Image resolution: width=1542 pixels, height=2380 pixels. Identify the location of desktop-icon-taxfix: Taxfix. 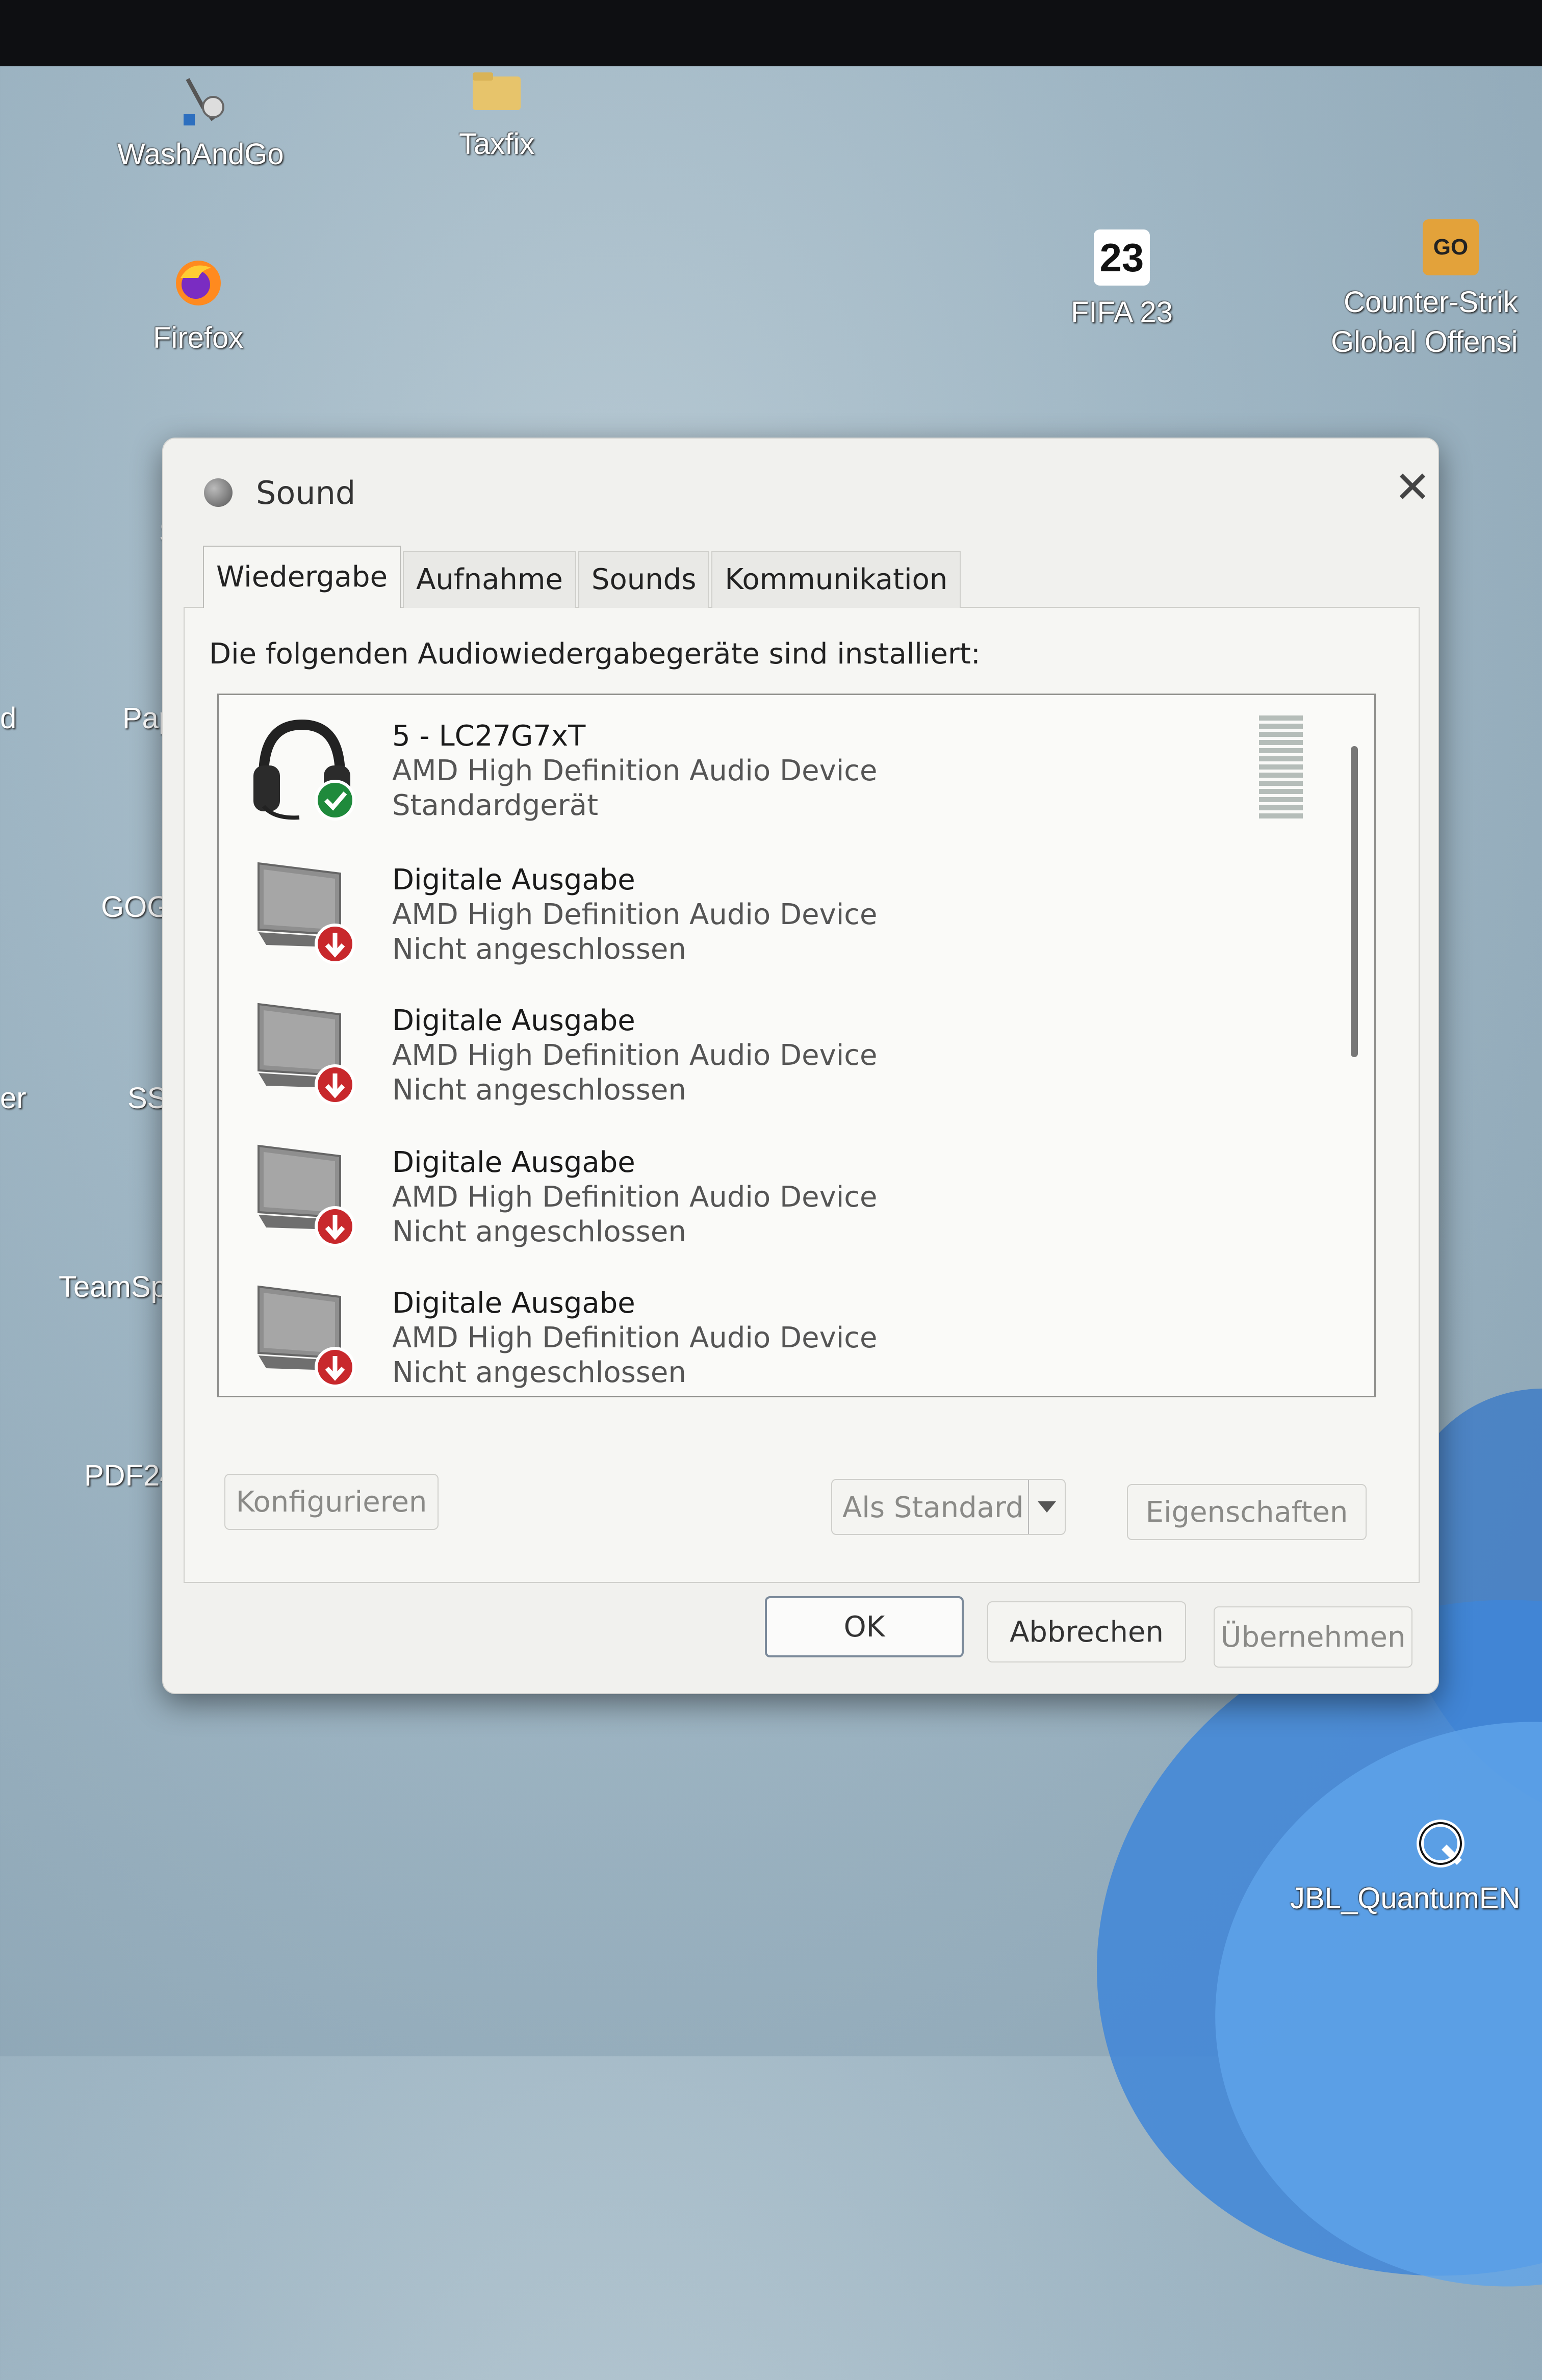
(496, 112).